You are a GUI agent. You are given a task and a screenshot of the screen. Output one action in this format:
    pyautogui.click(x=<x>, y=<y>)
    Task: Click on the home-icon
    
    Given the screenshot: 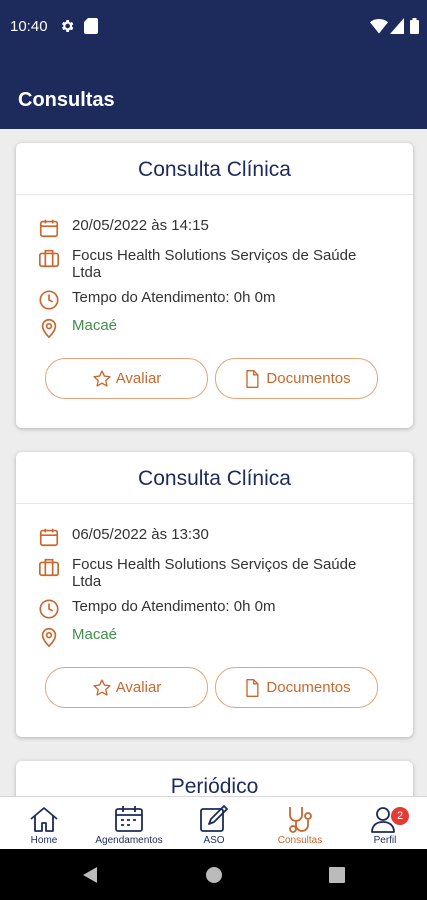 What is the action you would take?
    pyautogui.click(x=44, y=819)
    